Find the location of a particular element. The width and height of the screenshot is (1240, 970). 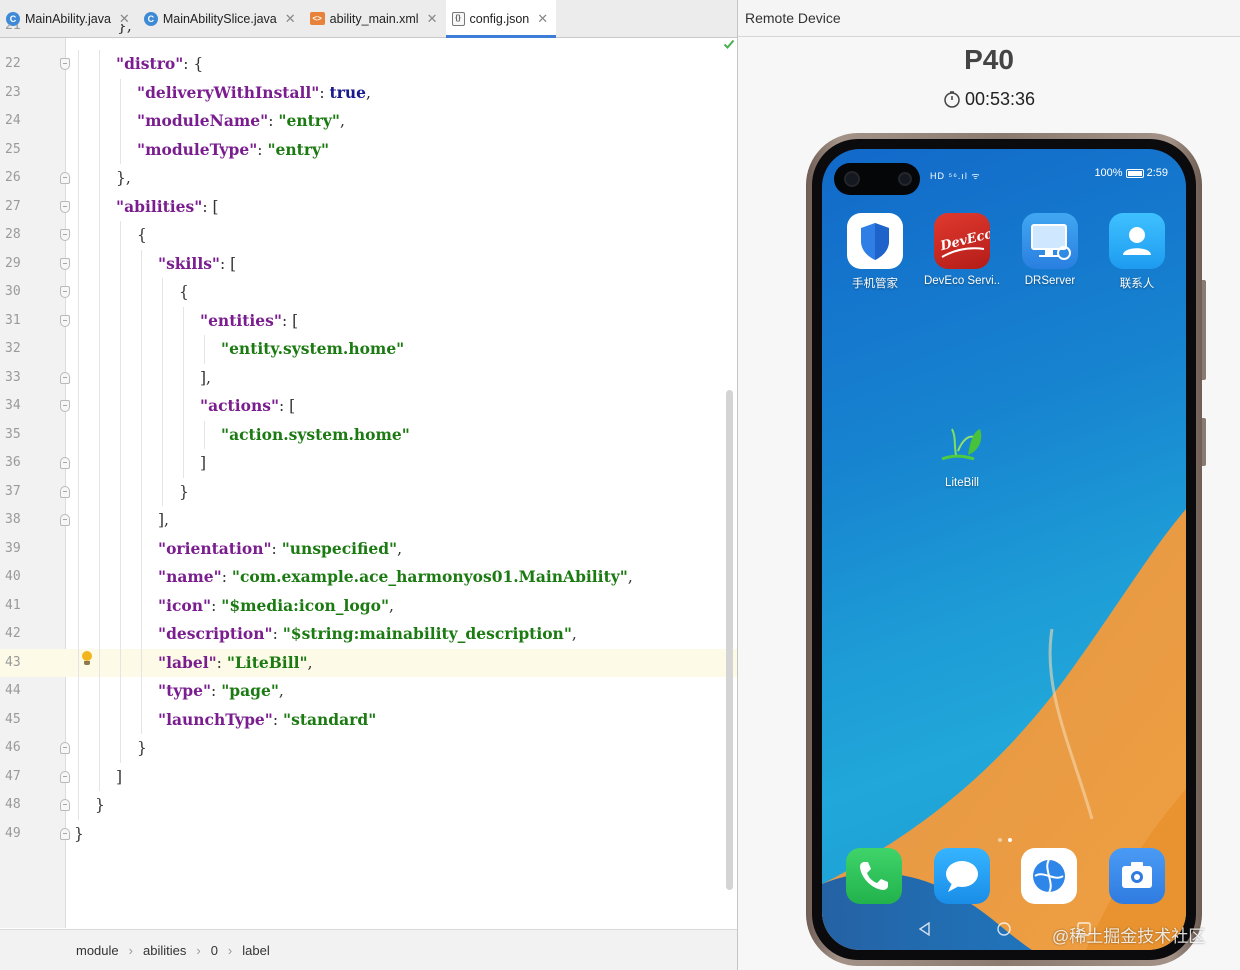

code-text: } is located at coordinates (100, 805).